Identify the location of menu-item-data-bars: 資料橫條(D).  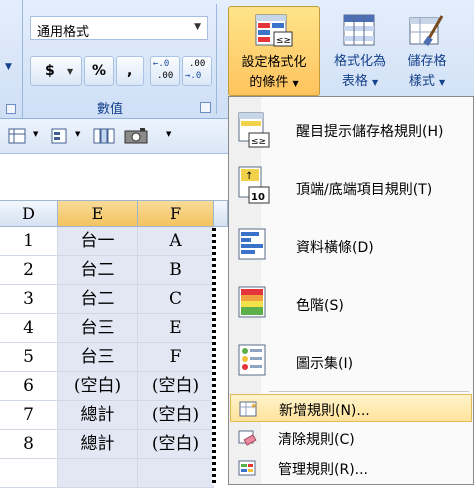
(351, 245).